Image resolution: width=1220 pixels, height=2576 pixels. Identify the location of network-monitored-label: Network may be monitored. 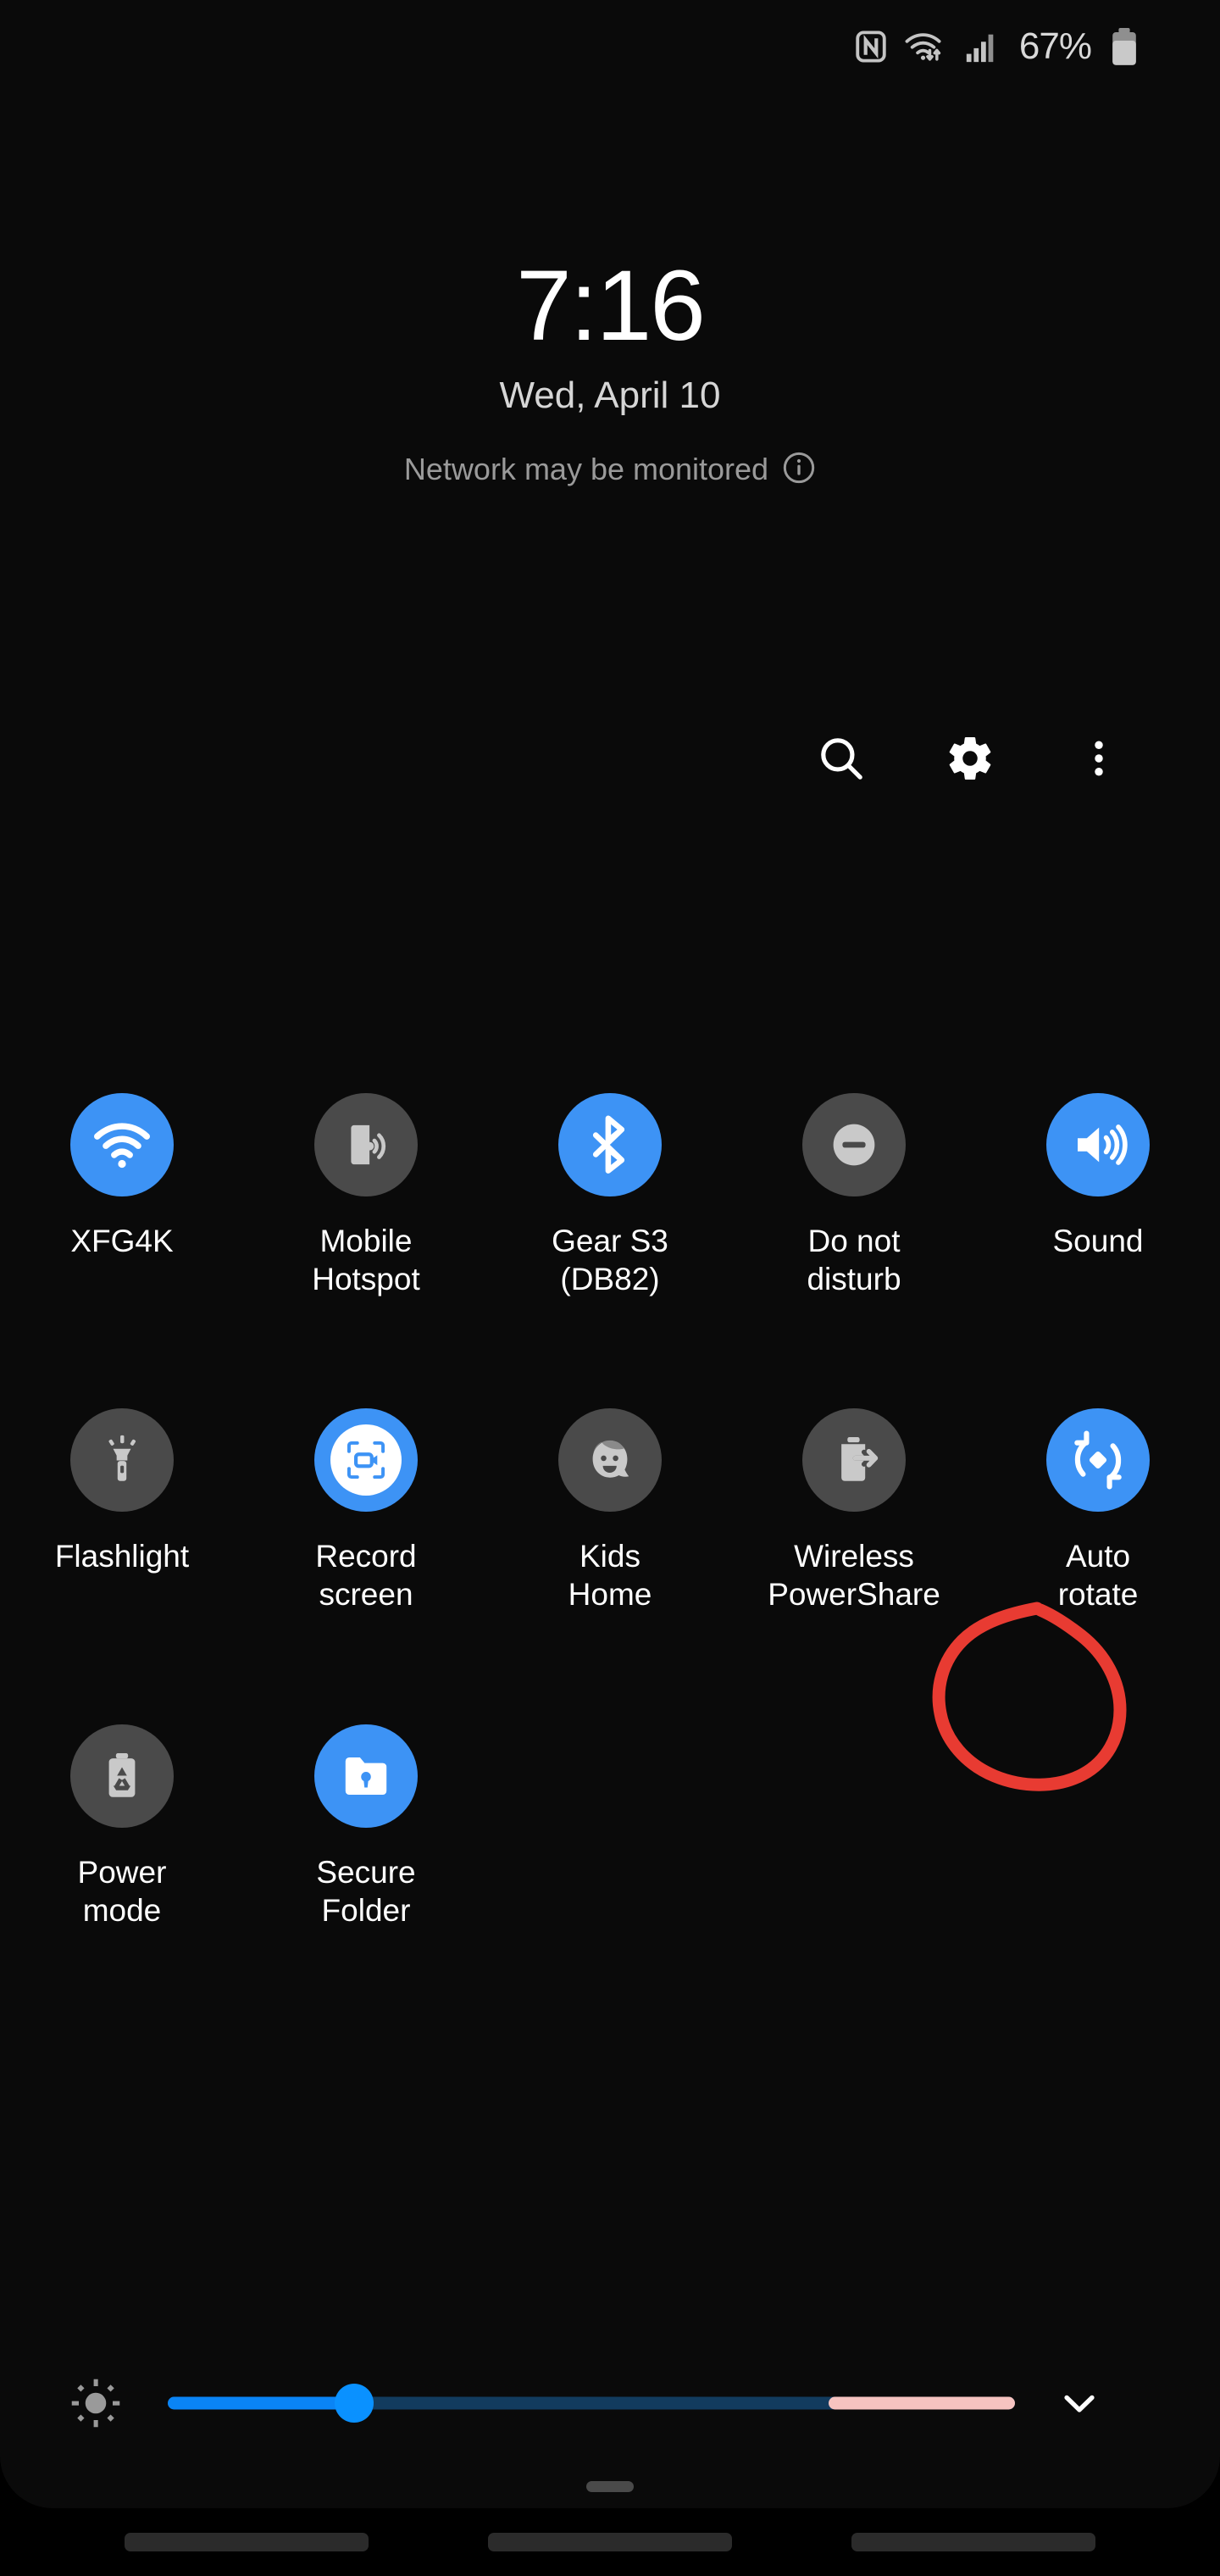
(586, 469).